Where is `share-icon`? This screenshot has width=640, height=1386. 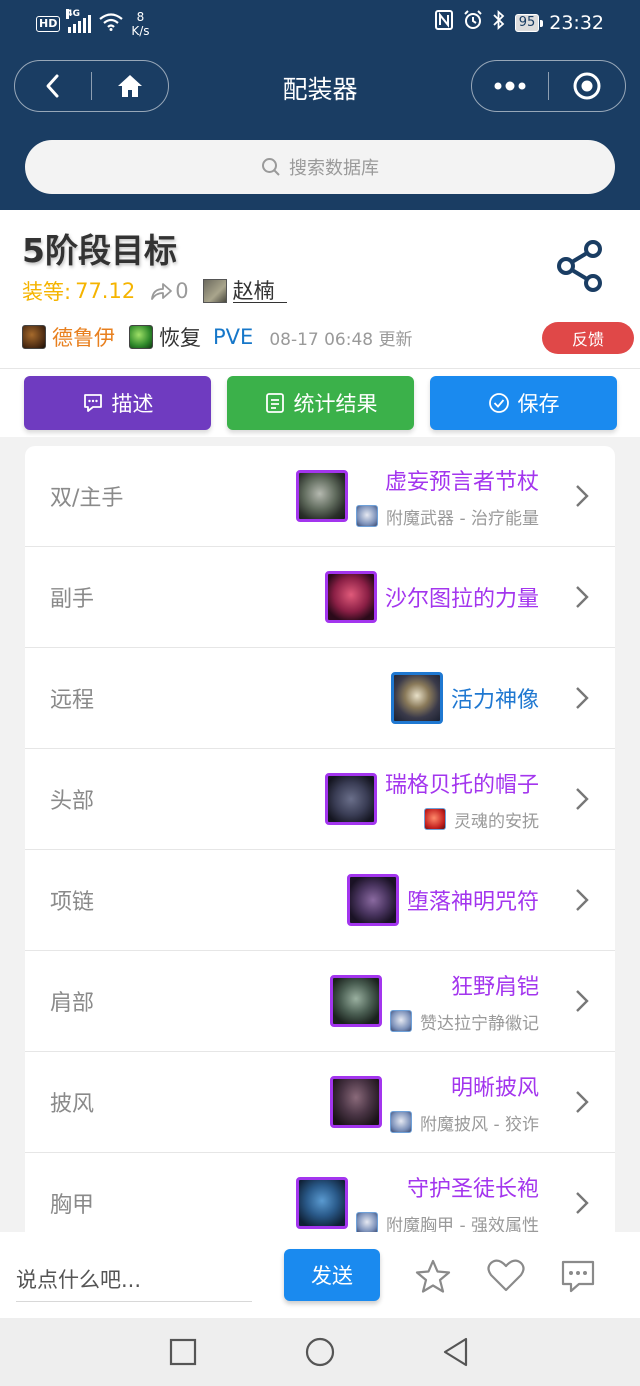
share-icon is located at coordinates (581, 266).